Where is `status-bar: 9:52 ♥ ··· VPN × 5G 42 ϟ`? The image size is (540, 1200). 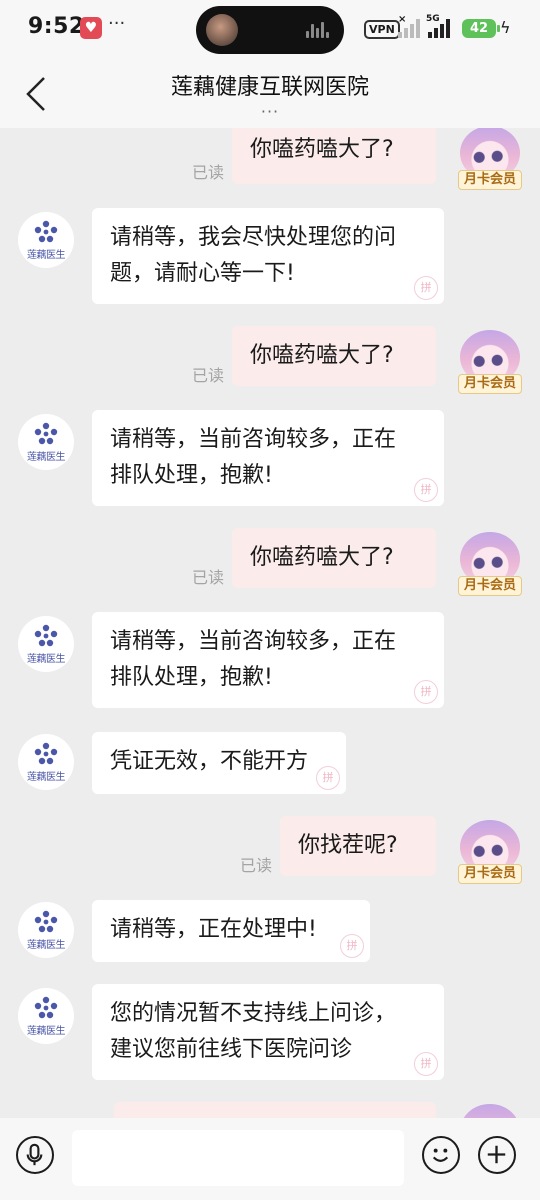
status-bar: 9:52 ♥ ··· VPN × 5G 42 ϟ is located at coordinates (270, 30).